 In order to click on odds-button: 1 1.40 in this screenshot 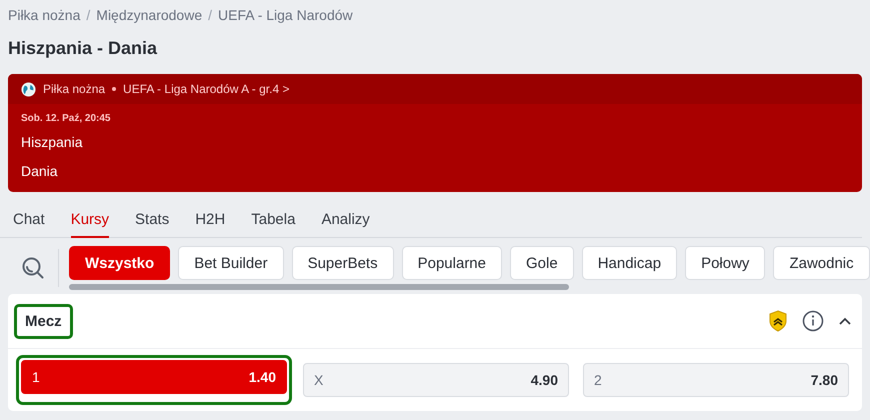, I will do `click(154, 377)`.